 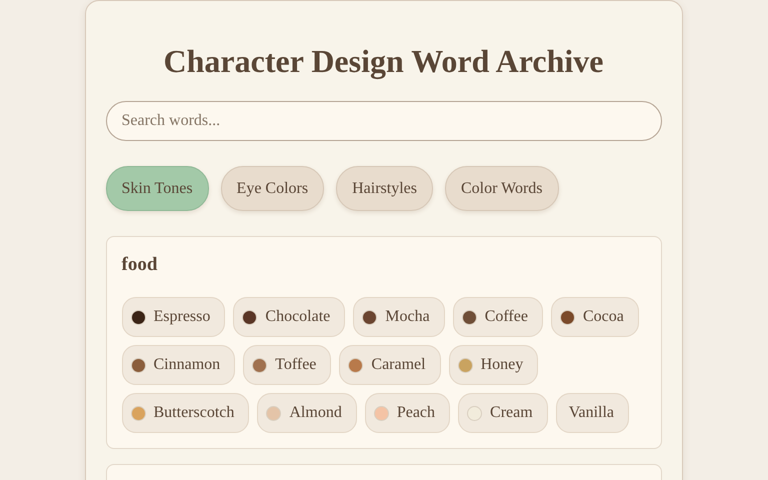 What do you see at coordinates (140, 265) in the screenshot?
I see `group-heading: food` at bounding box center [140, 265].